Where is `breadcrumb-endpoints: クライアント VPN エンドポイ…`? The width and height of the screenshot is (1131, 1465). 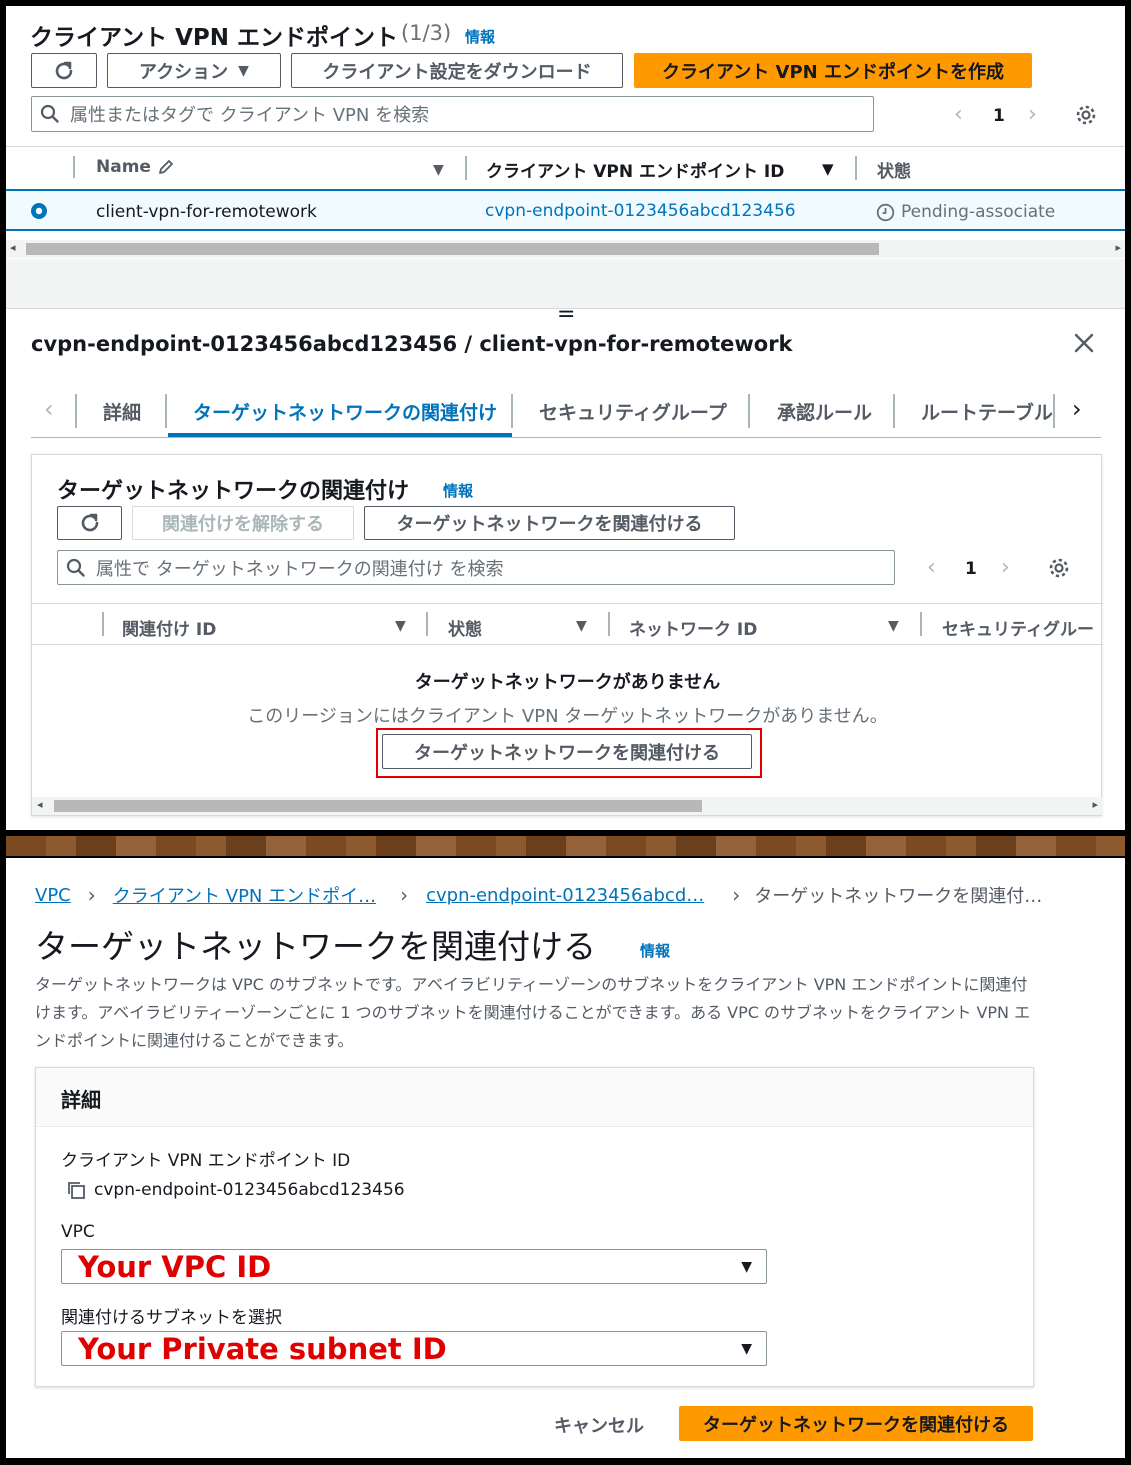
breadcrumb-endpoints: クライアント VPN エンドポイ… is located at coordinates (244, 895).